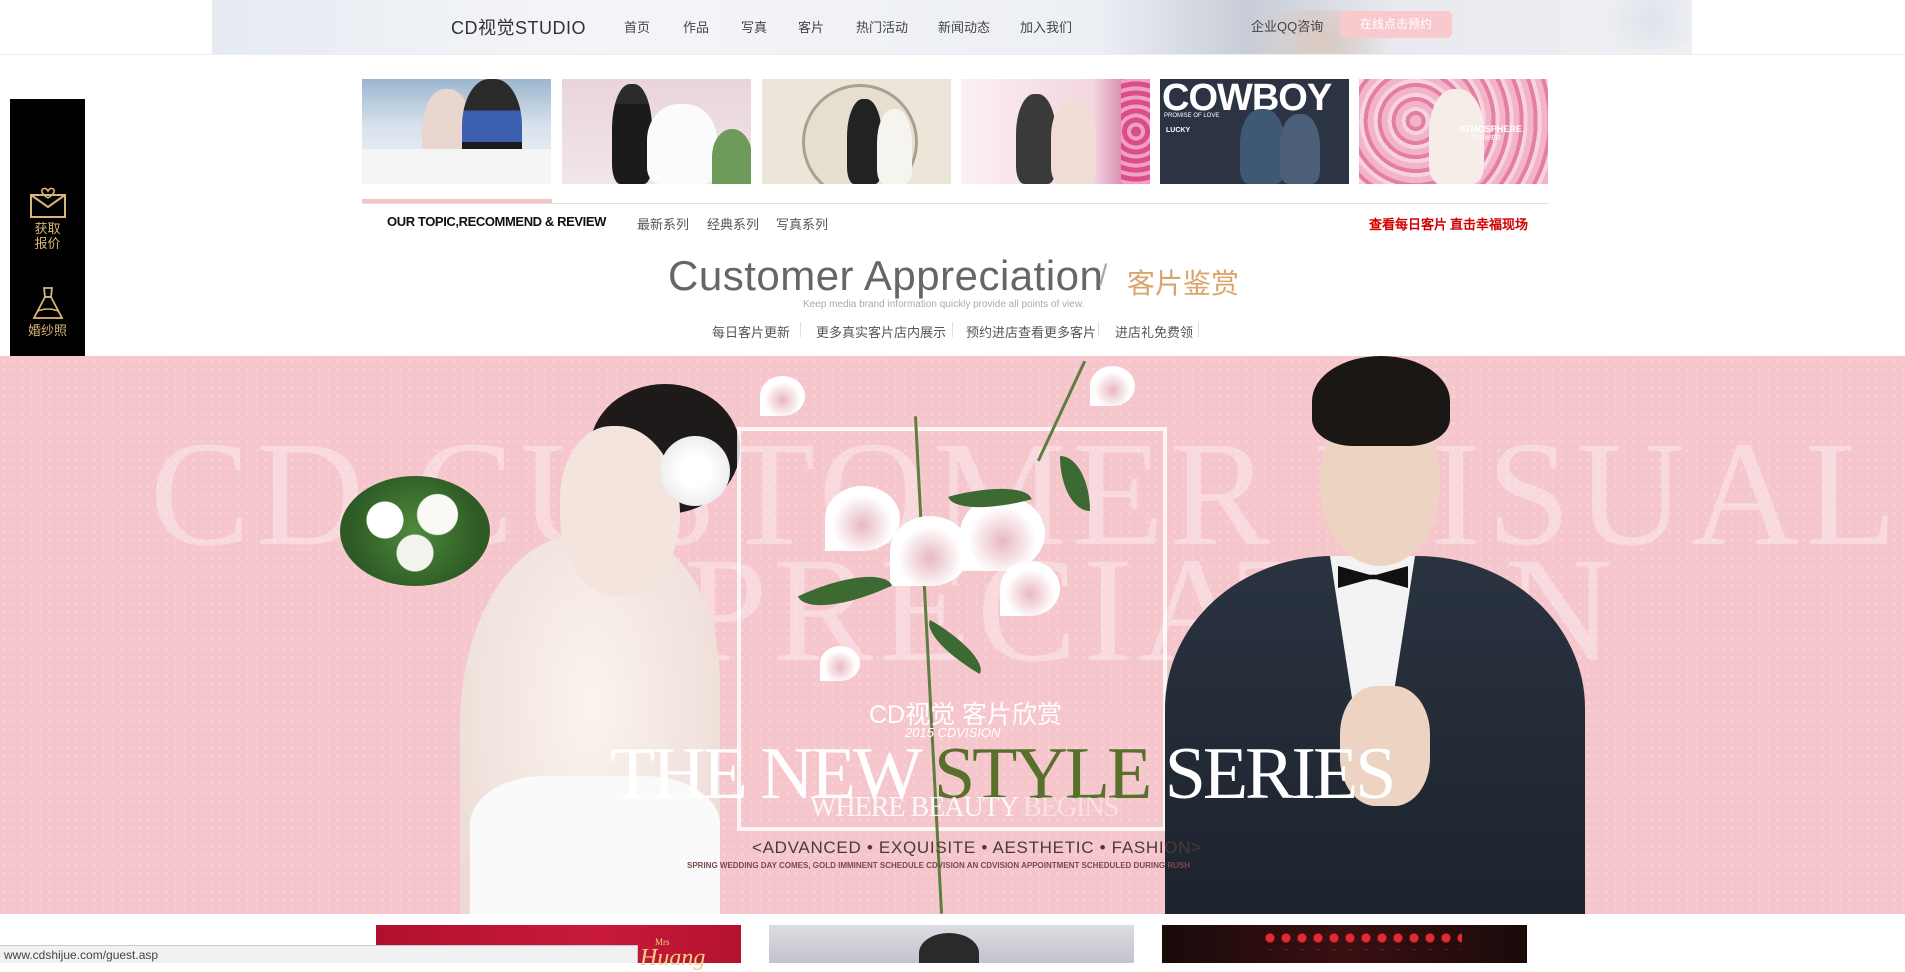 The image size is (1905, 972). I want to click on series-classic: 经典系列, so click(733, 223).